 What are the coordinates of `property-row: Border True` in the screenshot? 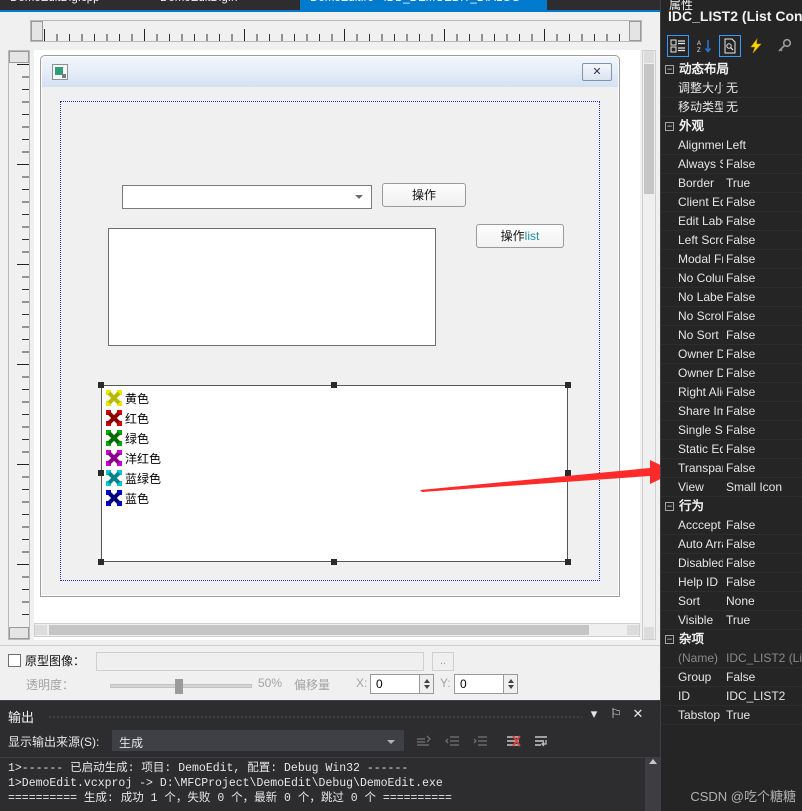 It's located at (731, 183).